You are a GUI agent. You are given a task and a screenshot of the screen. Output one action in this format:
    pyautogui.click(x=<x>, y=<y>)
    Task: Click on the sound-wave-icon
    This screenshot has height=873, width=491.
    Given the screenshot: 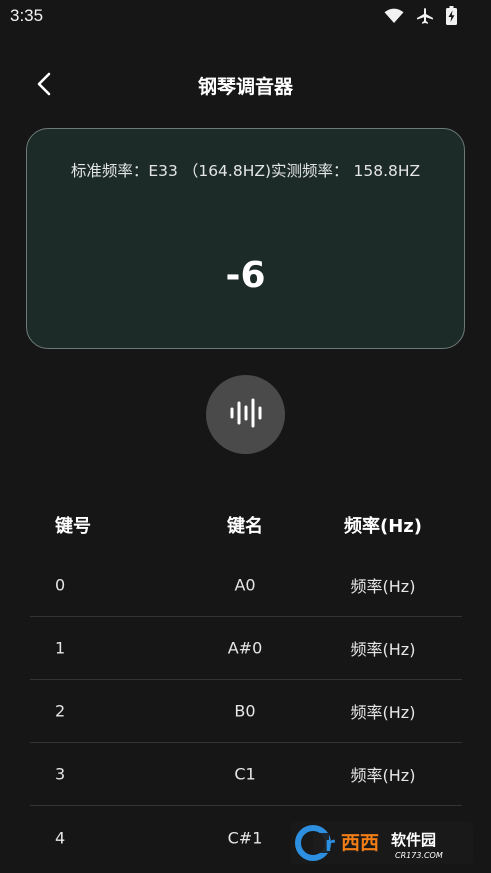 What is the action you would take?
    pyautogui.click(x=246, y=415)
    